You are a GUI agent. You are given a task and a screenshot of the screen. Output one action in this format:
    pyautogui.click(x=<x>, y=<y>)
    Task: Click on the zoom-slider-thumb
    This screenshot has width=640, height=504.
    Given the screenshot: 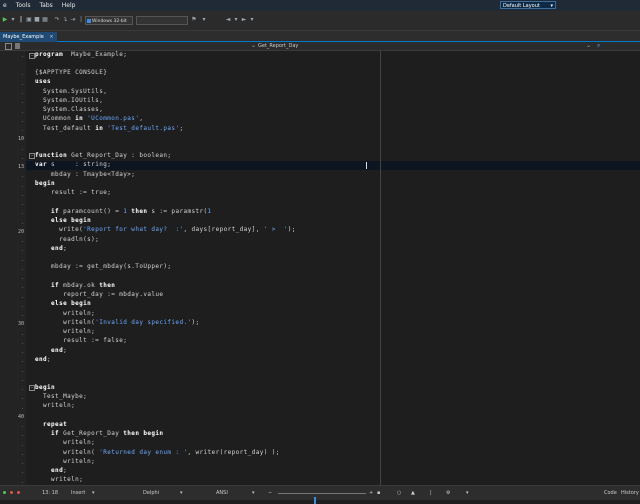 What is the action you would take?
    pyautogui.click(x=315, y=500)
    